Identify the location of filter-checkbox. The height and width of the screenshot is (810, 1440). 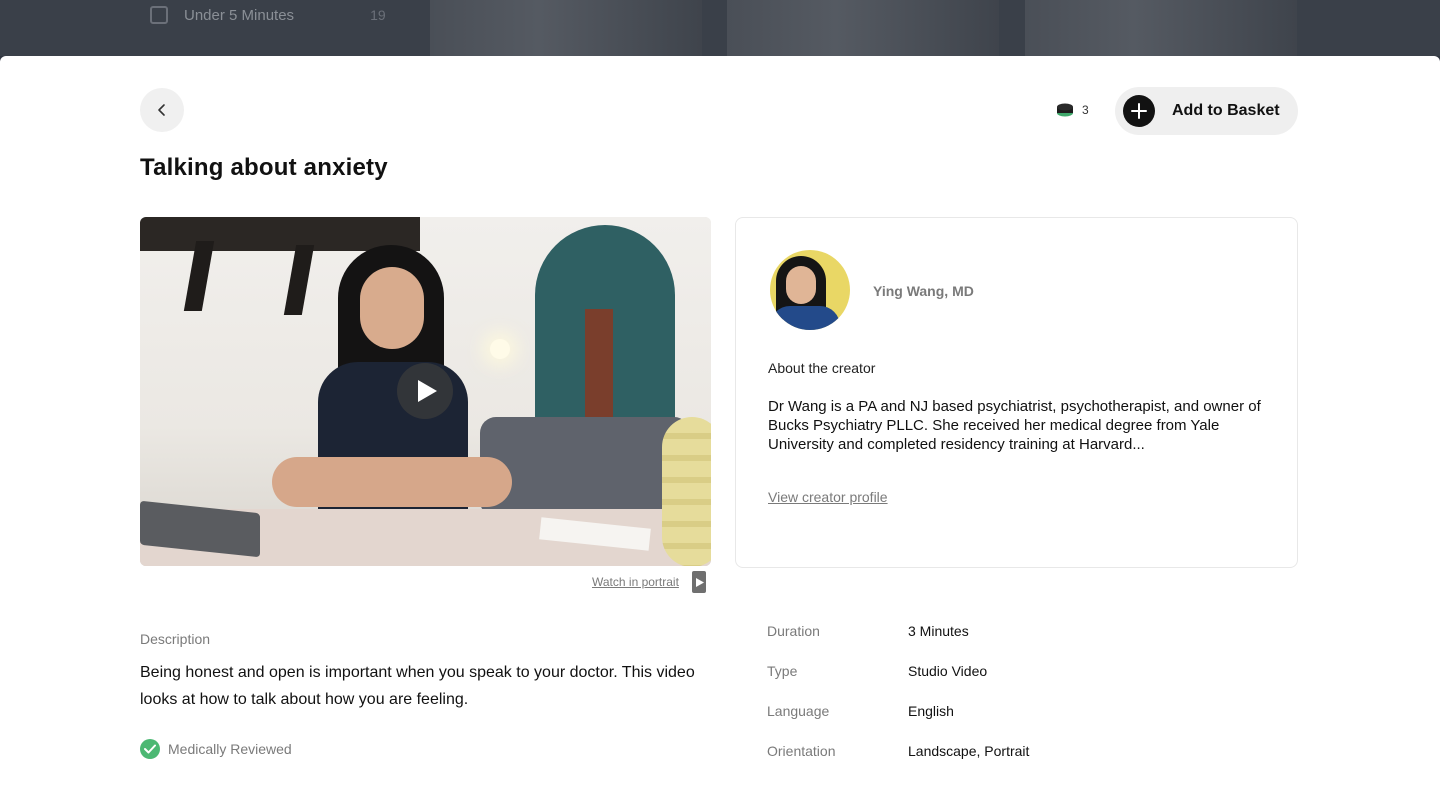
(159, 15).